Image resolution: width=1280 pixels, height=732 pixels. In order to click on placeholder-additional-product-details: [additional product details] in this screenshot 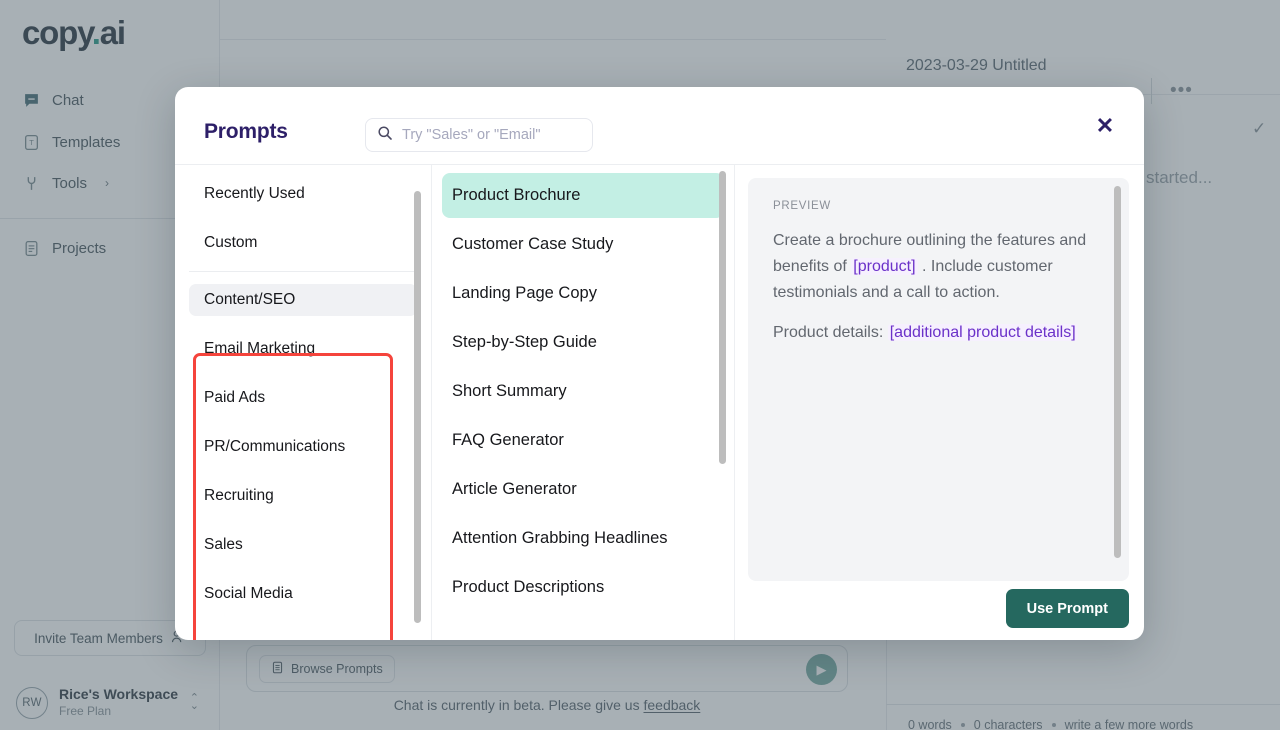, I will do `click(983, 332)`.